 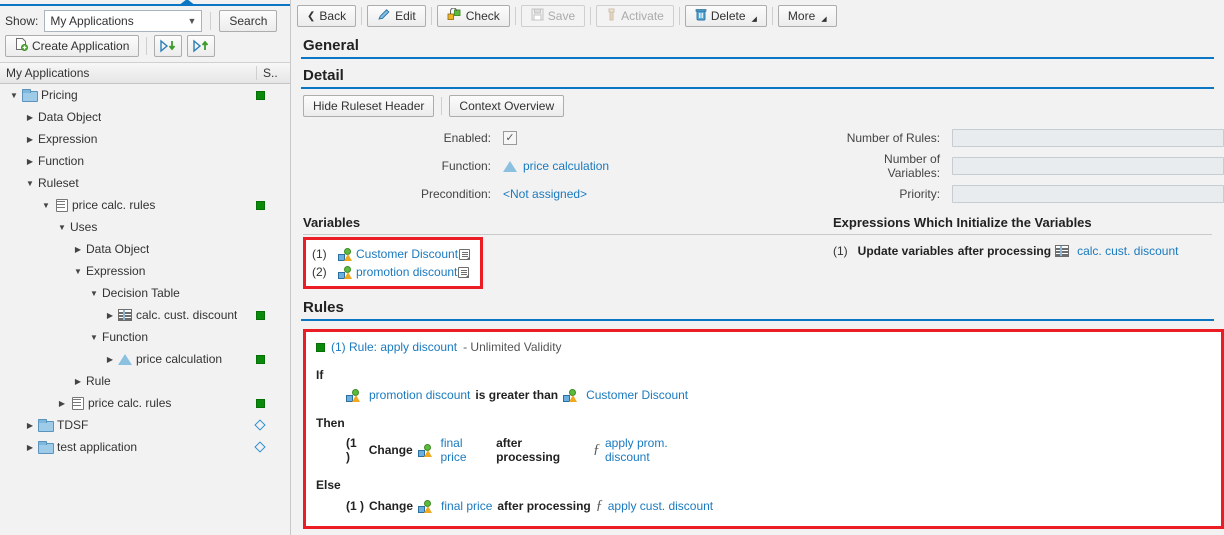 I want to click on hide-ruleset-header-button: Hide Ruleset Header, so click(x=369, y=106).